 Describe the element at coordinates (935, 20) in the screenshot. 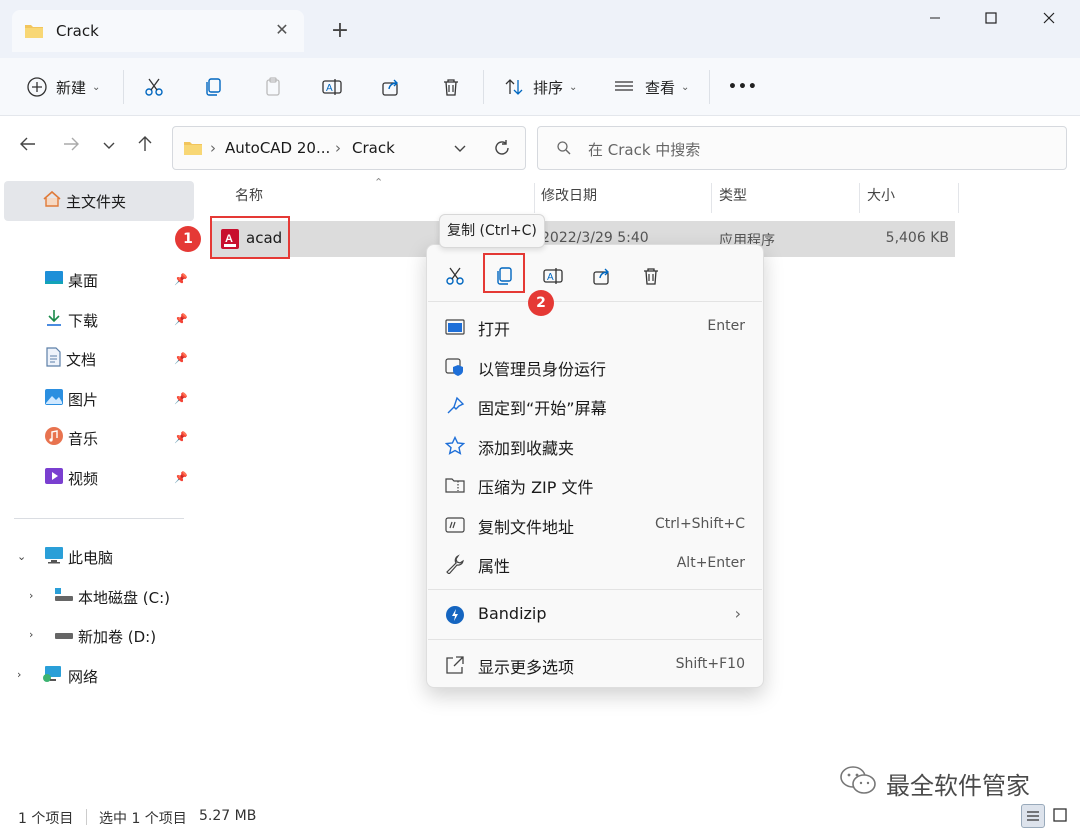

I see `minimize-button` at that location.